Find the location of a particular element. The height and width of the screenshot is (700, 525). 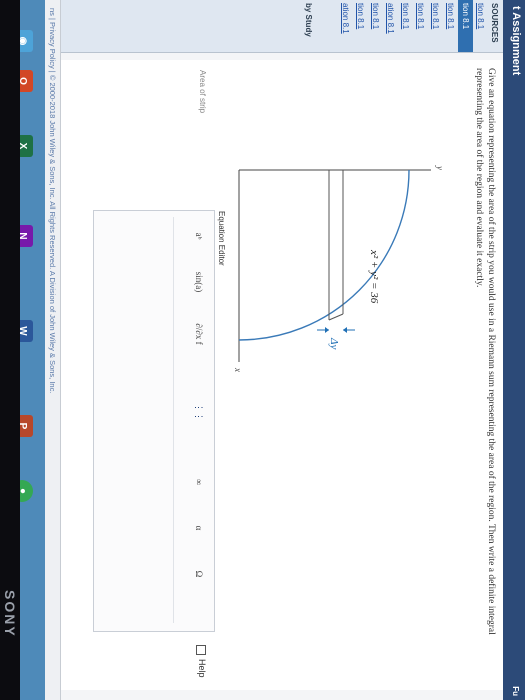

app-title: t Assignment is located at coordinates (516, 41).